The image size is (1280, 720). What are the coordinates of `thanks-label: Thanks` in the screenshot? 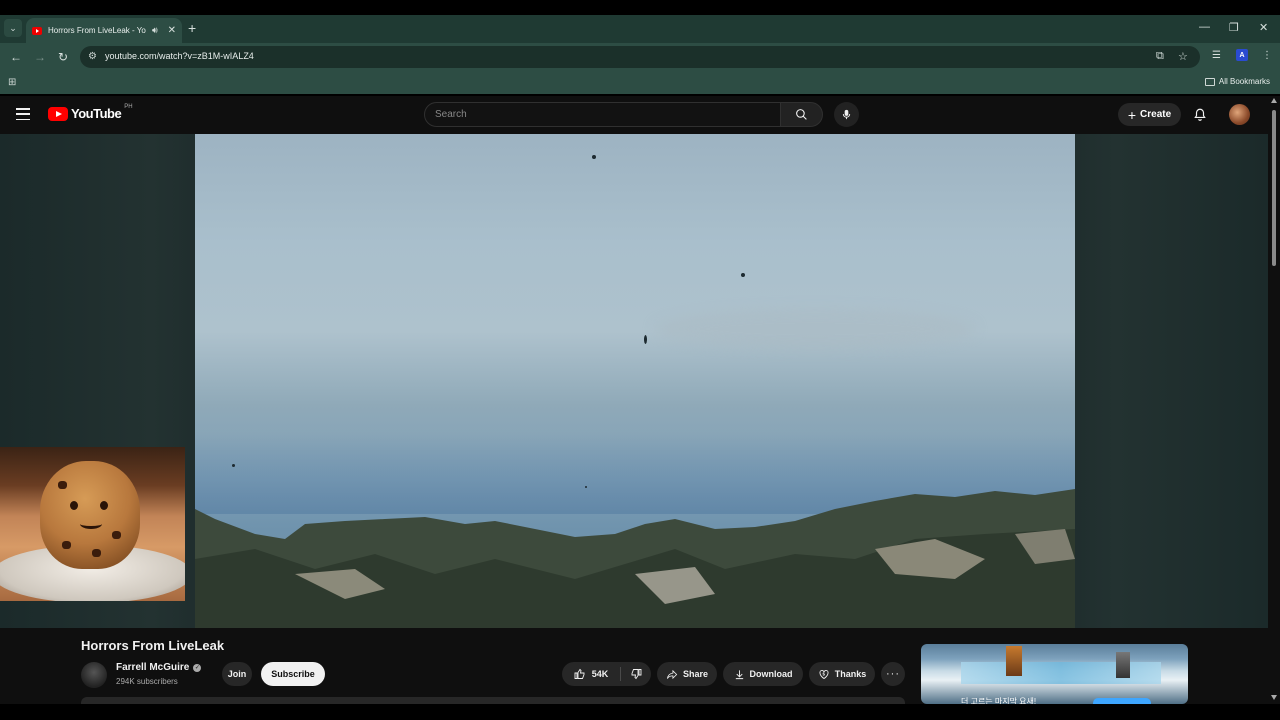 It's located at (850, 674).